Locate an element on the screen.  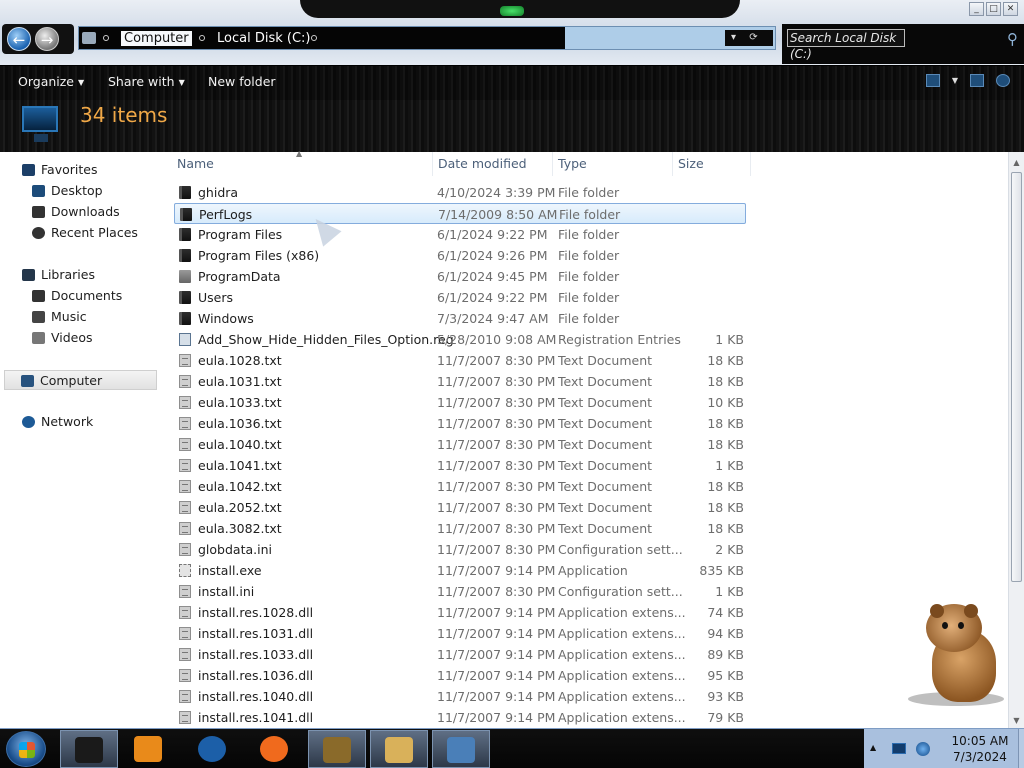
column-header-size: Size is located at coordinates (691, 164).